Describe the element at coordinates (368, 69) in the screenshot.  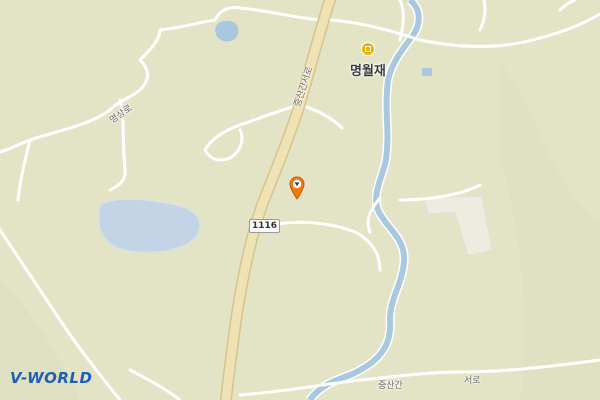
I see `poi-label: 명월재` at that location.